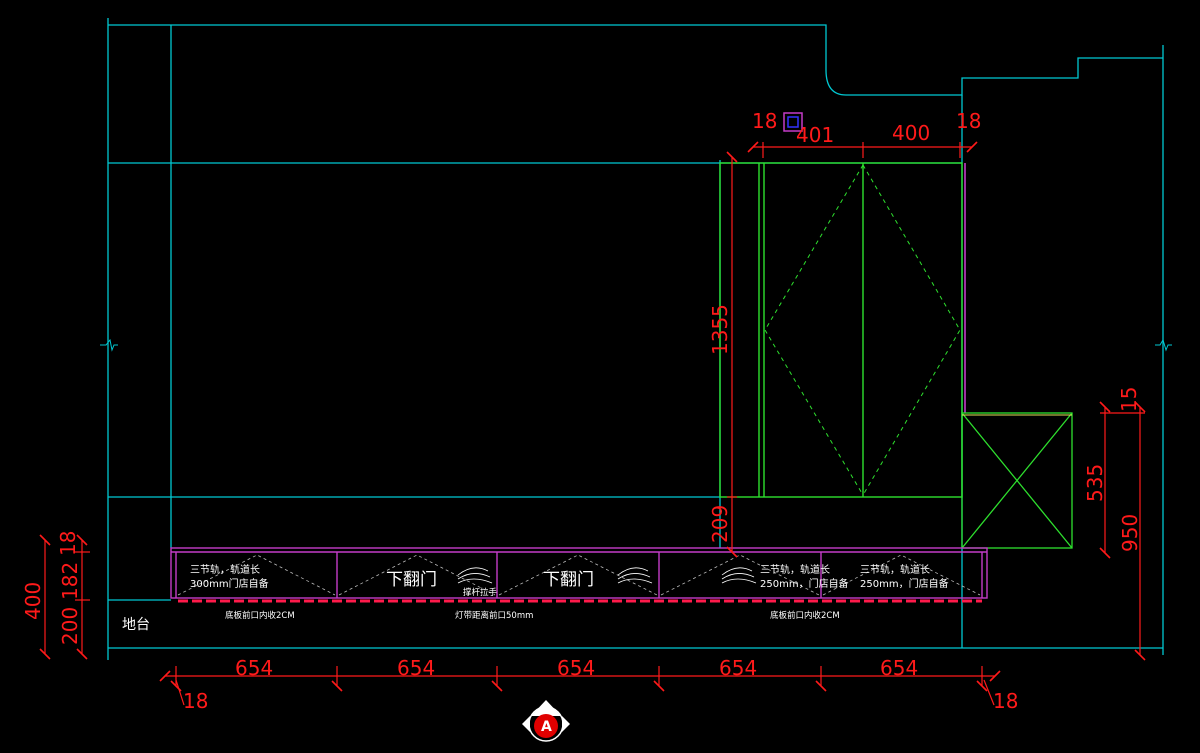 The height and width of the screenshot is (753, 1200). I want to click on dim-bottom-left-thk: 18, so click(195, 701).